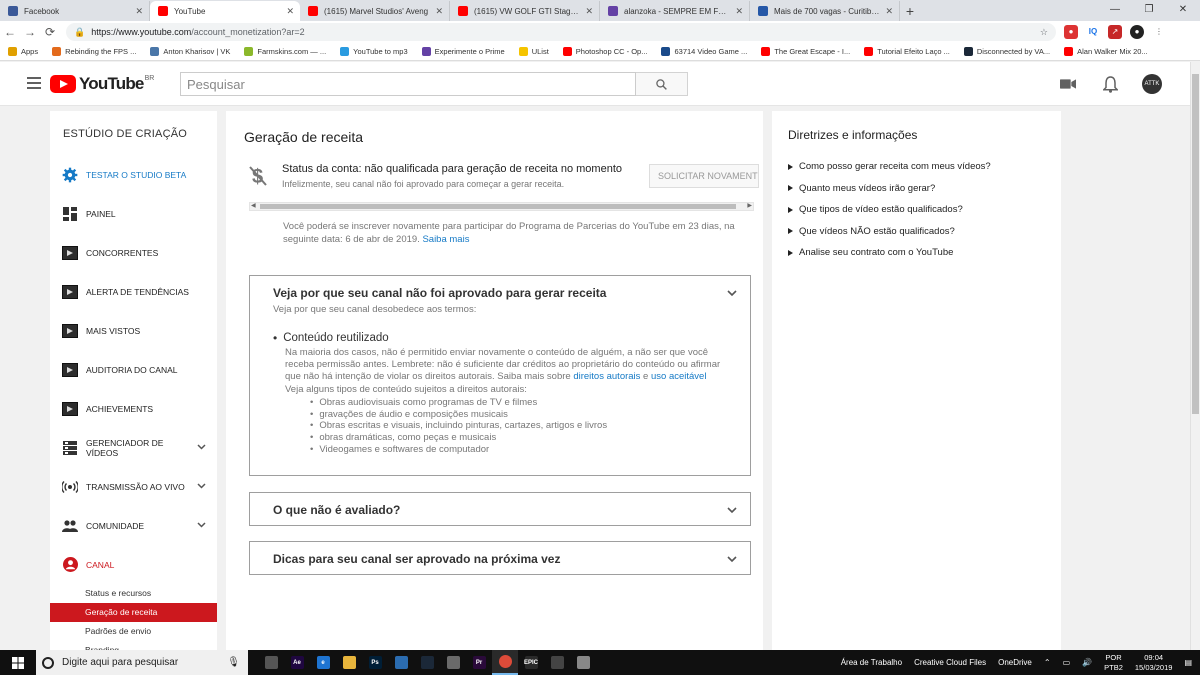 Image resolution: width=1200 pixels, height=675 pixels. What do you see at coordinates (133, 213) in the screenshot?
I see `sidebar-item-dashboard: PAINEL` at bounding box center [133, 213].